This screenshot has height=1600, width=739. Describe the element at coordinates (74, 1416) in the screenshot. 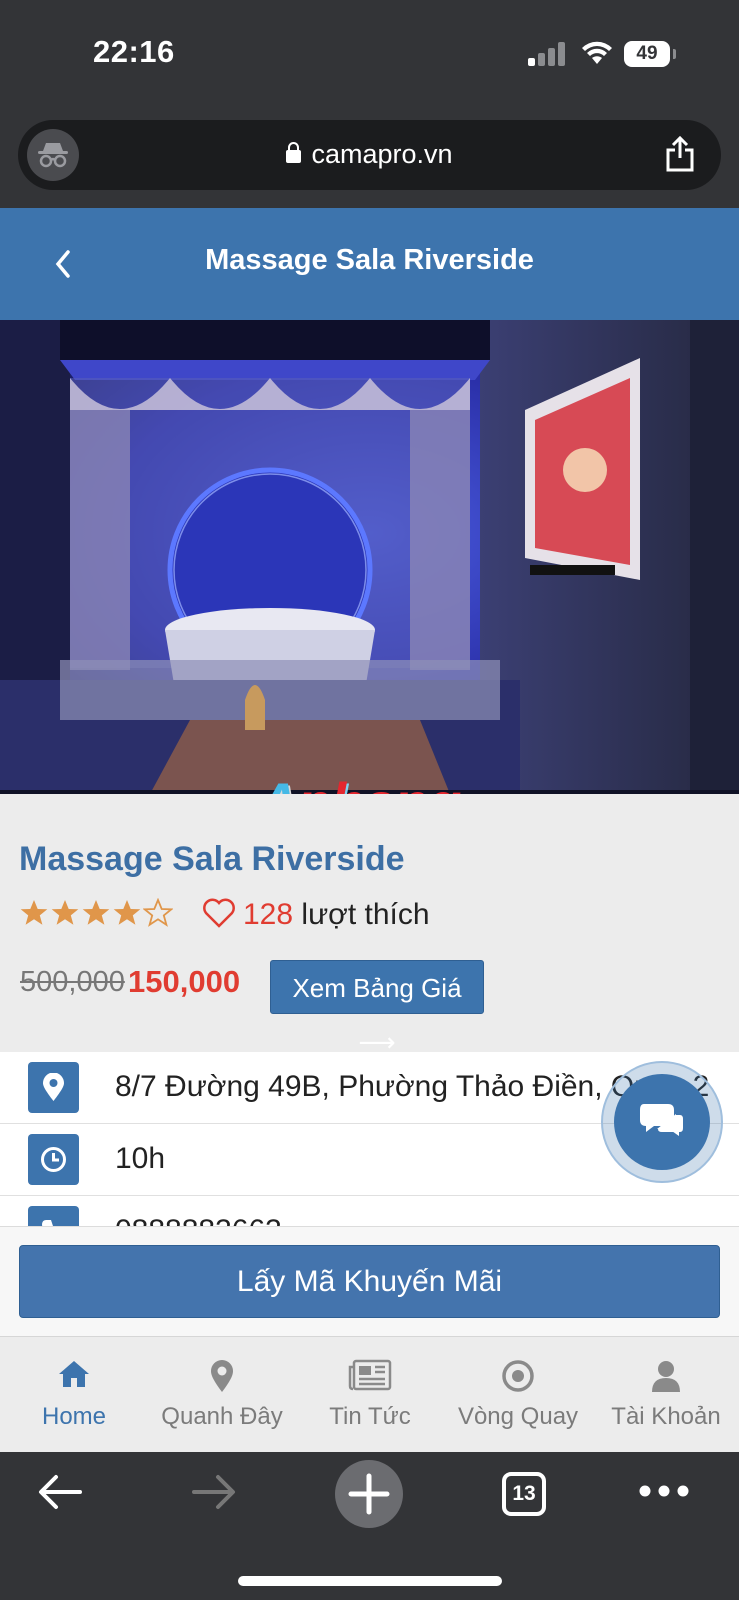

I see `nav-home-label: Home` at that location.